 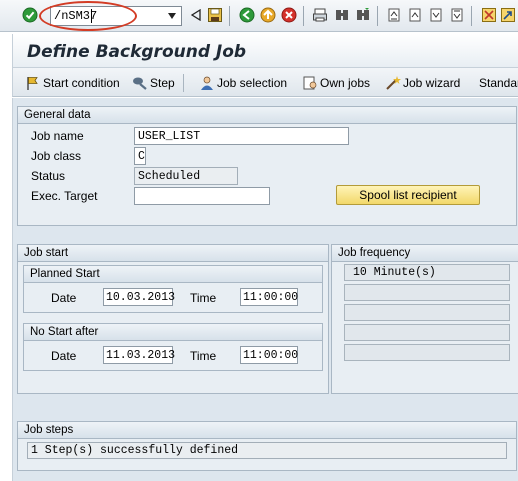 What do you see at coordinates (394, 15) in the screenshot?
I see `first-page-icon` at bounding box center [394, 15].